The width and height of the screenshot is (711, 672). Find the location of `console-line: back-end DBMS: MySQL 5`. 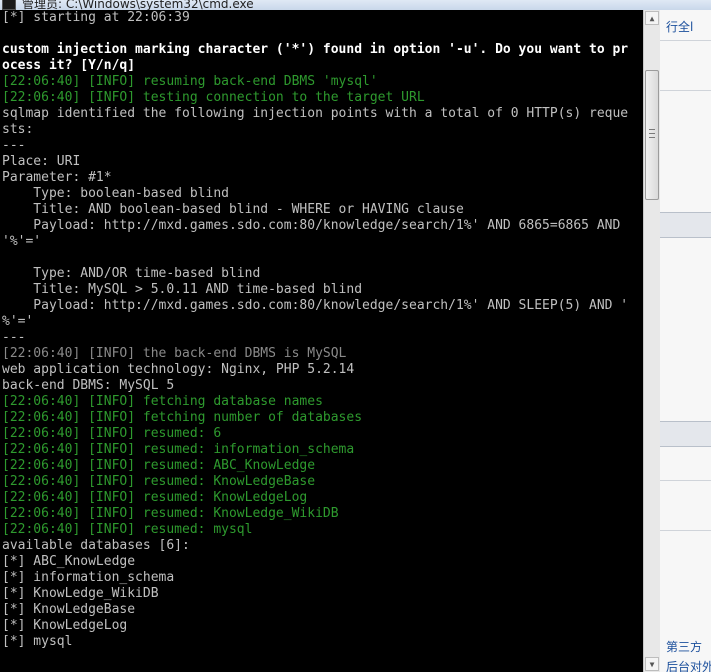

console-line: back-end DBMS: MySQL 5 is located at coordinates (88, 385).